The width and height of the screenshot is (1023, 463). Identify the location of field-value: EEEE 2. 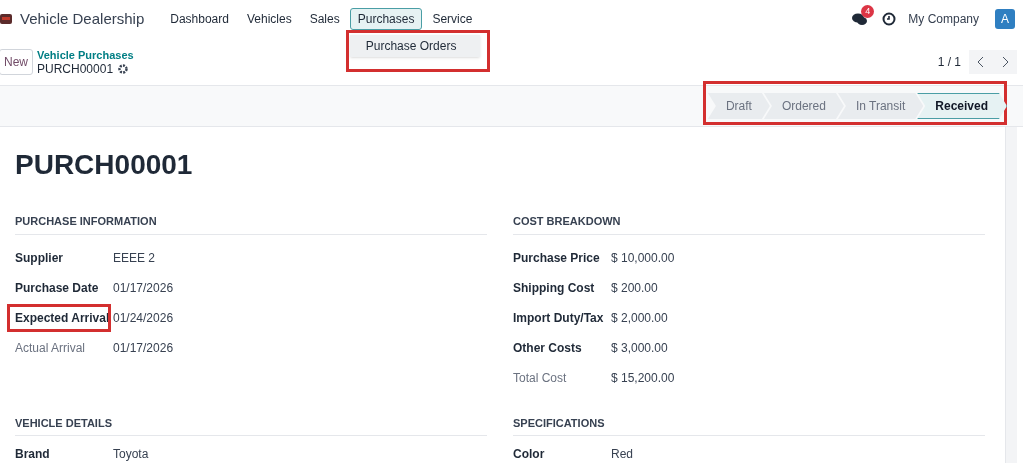
(134, 258).